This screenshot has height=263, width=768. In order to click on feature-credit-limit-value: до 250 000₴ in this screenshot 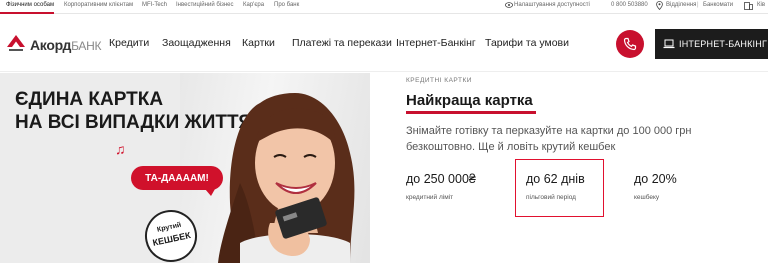, I will do `click(441, 179)`.